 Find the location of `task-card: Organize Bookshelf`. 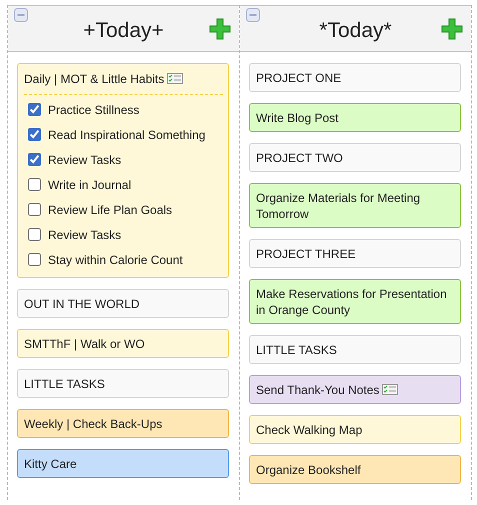

task-card: Organize Bookshelf is located at coordinates (355, 469).